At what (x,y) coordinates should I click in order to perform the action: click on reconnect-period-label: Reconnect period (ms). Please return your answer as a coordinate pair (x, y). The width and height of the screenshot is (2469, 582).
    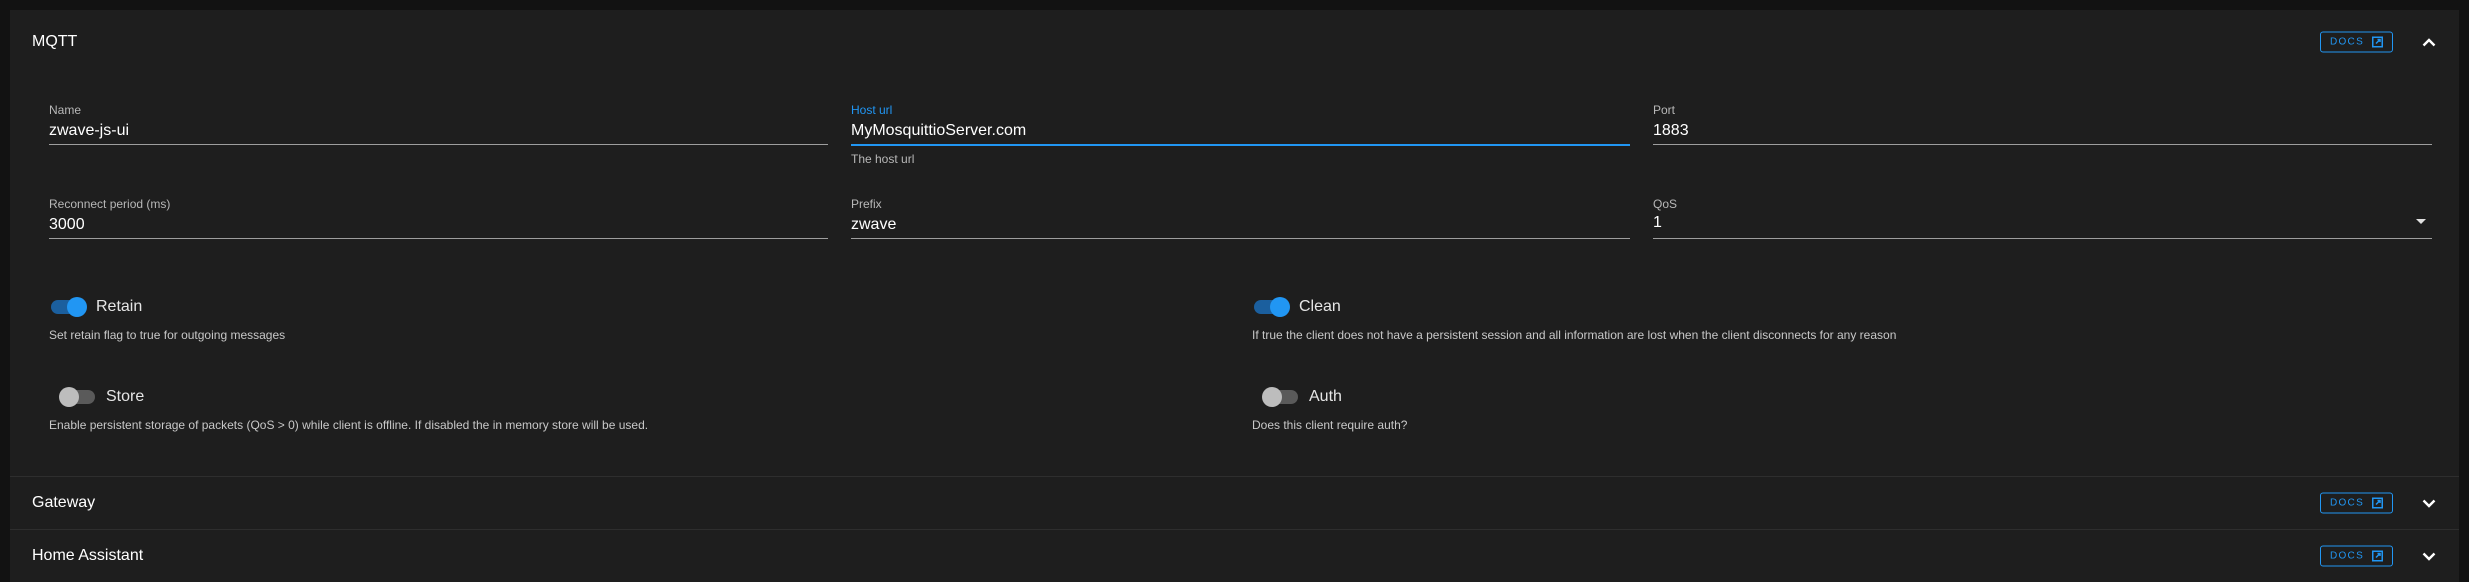
    Looking at the image, I should click on (110, 204).